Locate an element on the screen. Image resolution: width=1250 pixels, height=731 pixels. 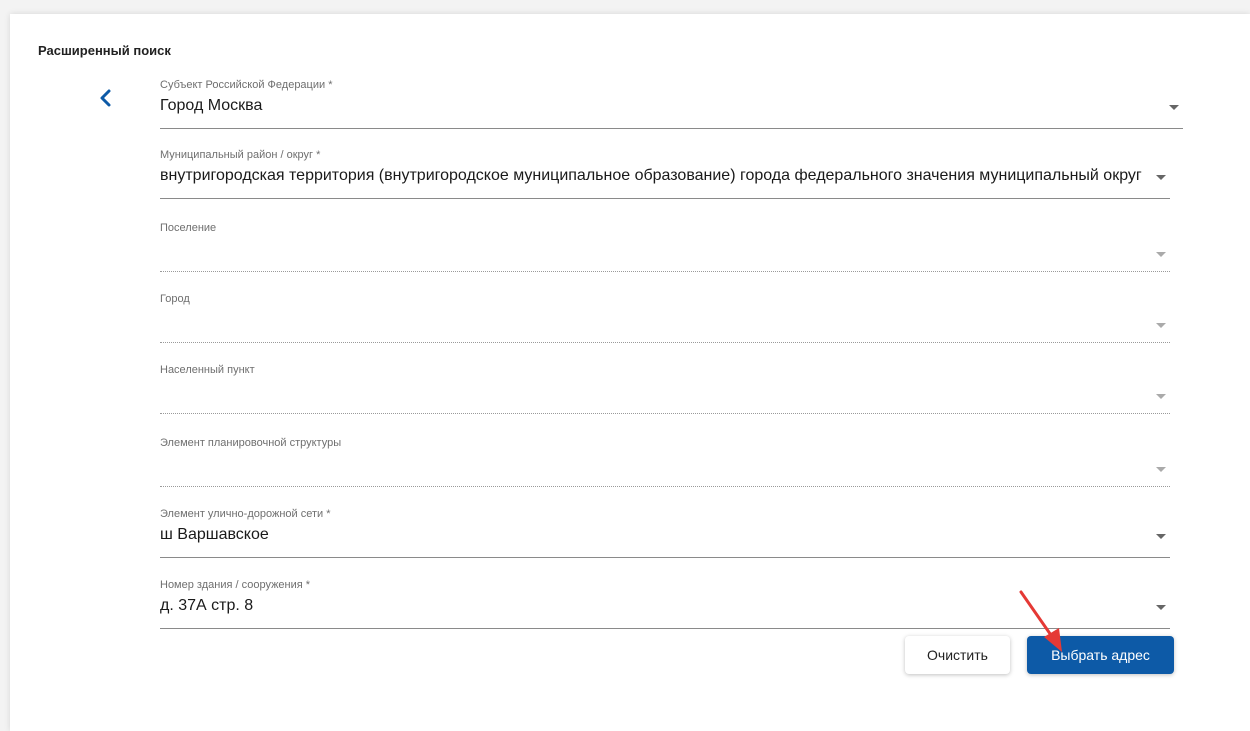
chevron-left-icon is located at coordinates (105, 98).